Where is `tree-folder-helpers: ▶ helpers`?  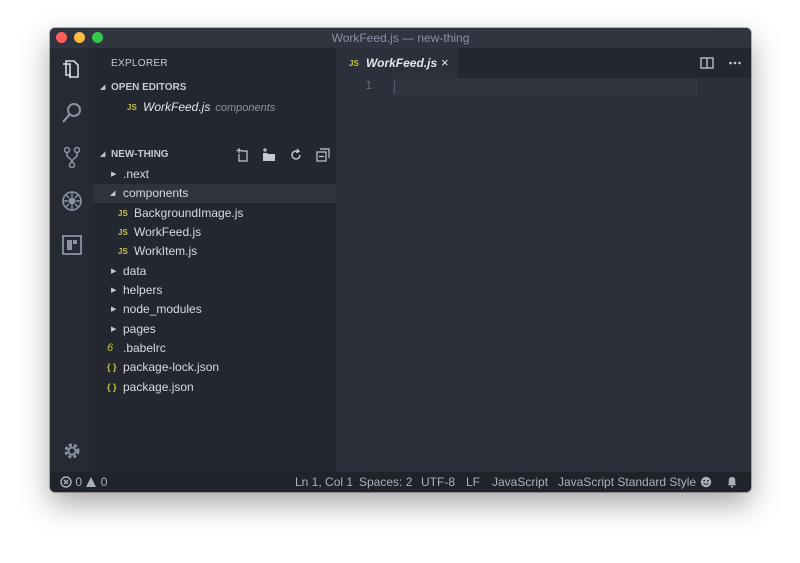 tree-folder-helpers: ▶ helpers is located at coordinates (215, 290).